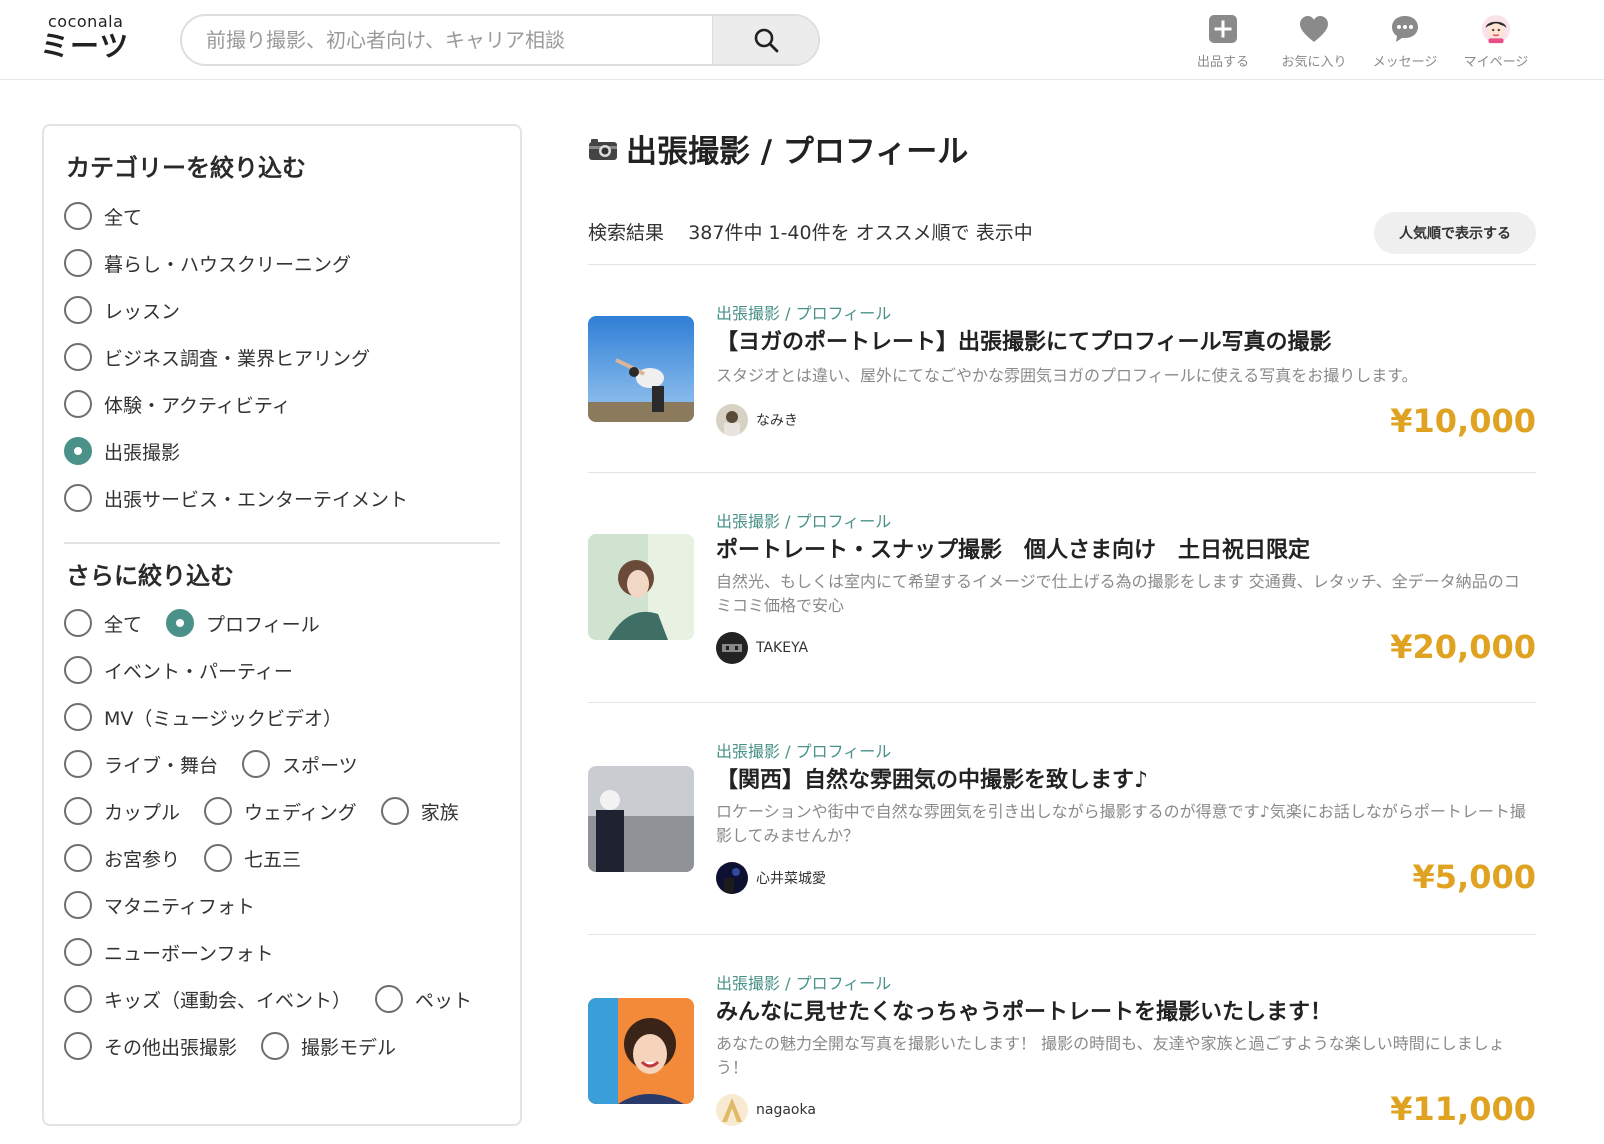 The image size is (1604, 1144). Describe the element at coordinates (178, 670) in the screenshot. I see `refine-radio-event: イベント・パーティー` at that location.